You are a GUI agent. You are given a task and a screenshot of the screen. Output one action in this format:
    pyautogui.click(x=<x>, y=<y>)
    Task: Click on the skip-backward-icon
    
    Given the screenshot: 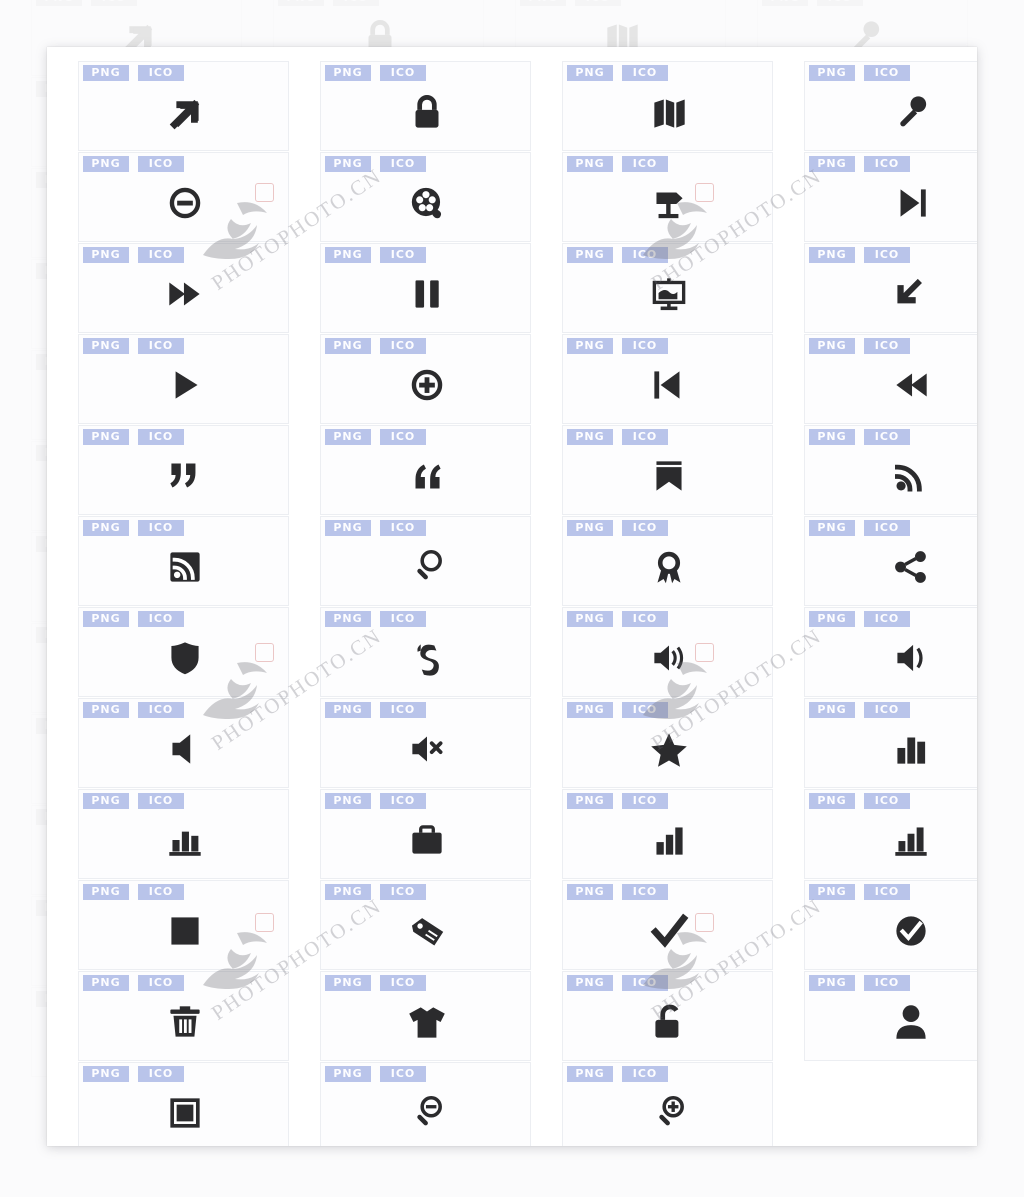 What is the action you would take?
    pyautogui.click(x=668, y=385)
    